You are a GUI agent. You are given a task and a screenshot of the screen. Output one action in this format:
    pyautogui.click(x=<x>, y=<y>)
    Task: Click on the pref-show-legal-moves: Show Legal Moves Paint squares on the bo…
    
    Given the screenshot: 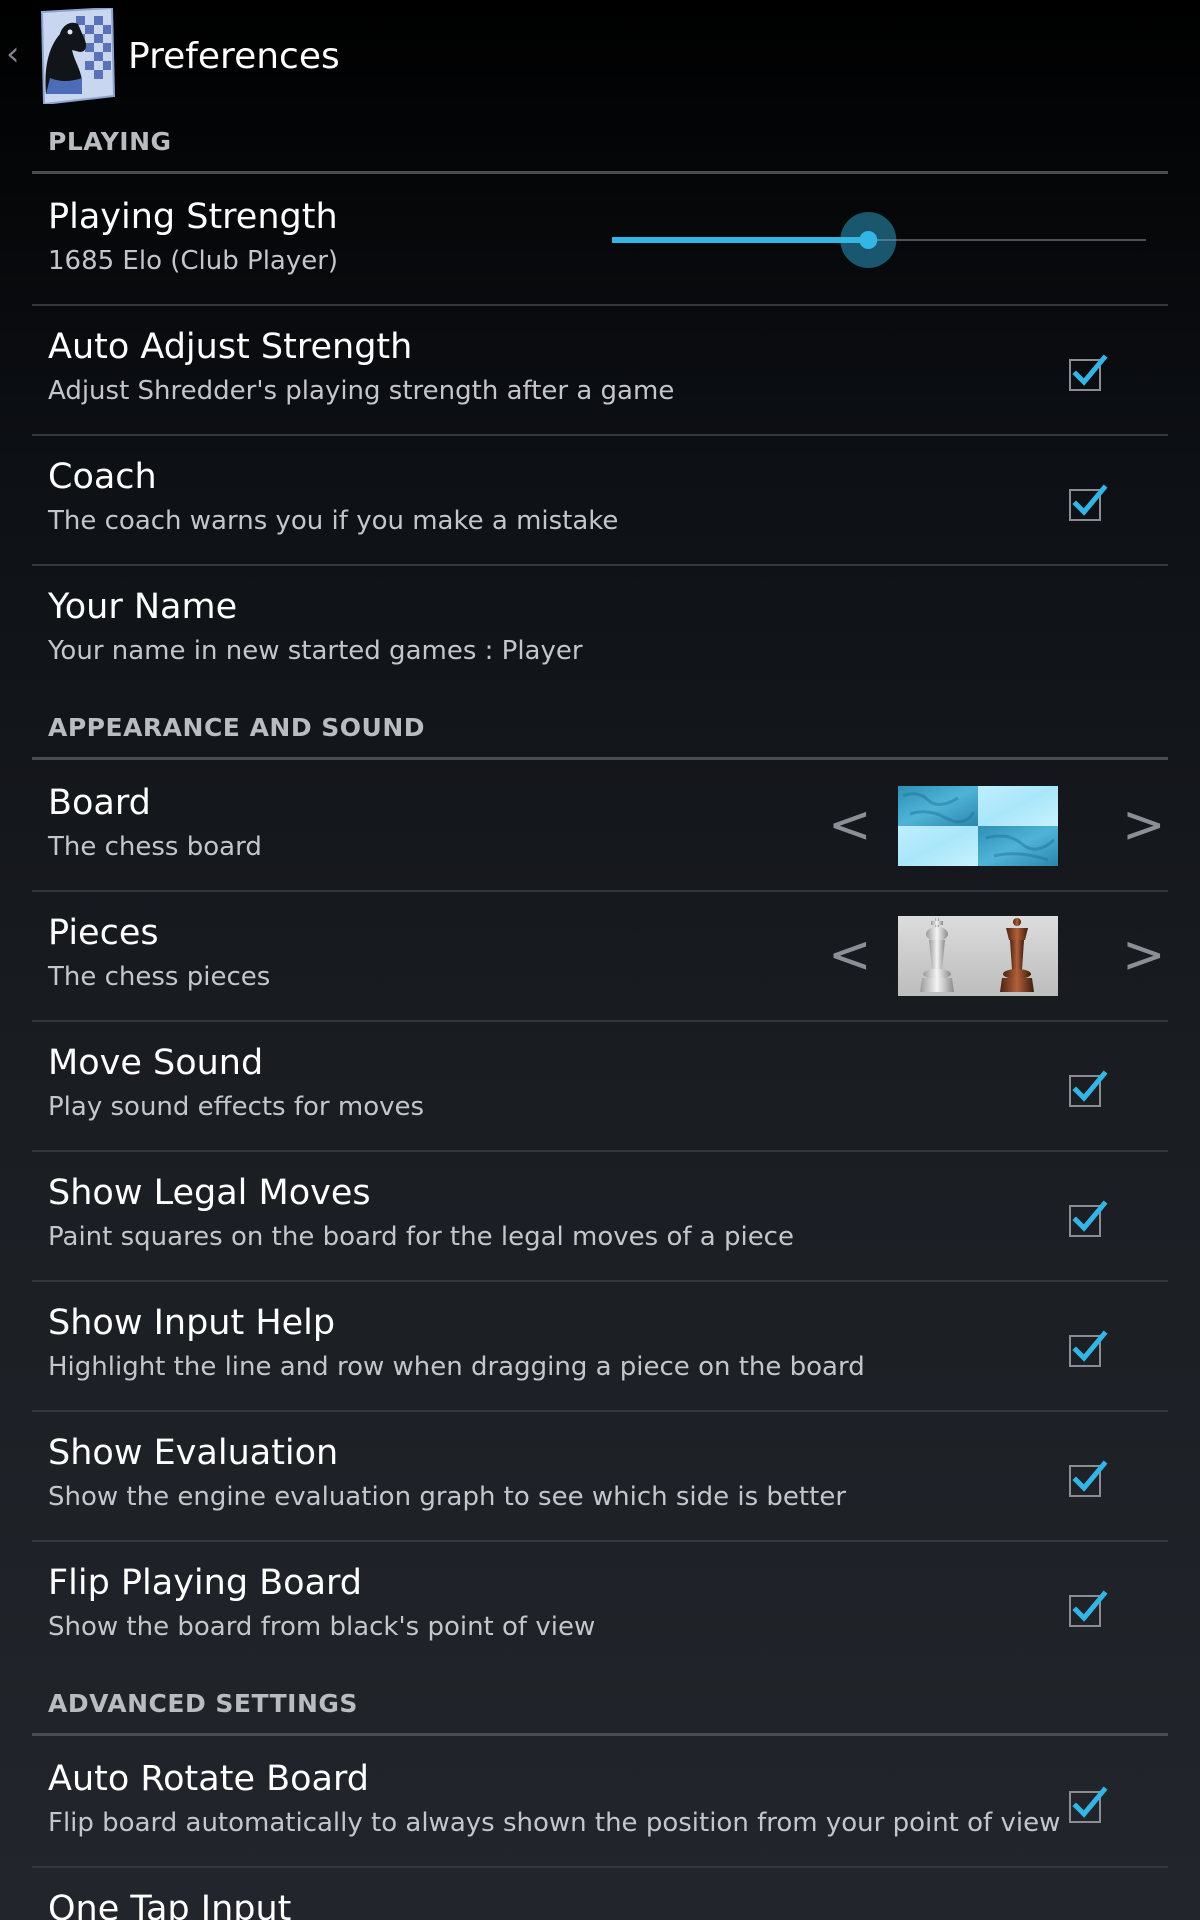 What is the action you would take?
    pyautogui.click(x=600, y=1217)
    